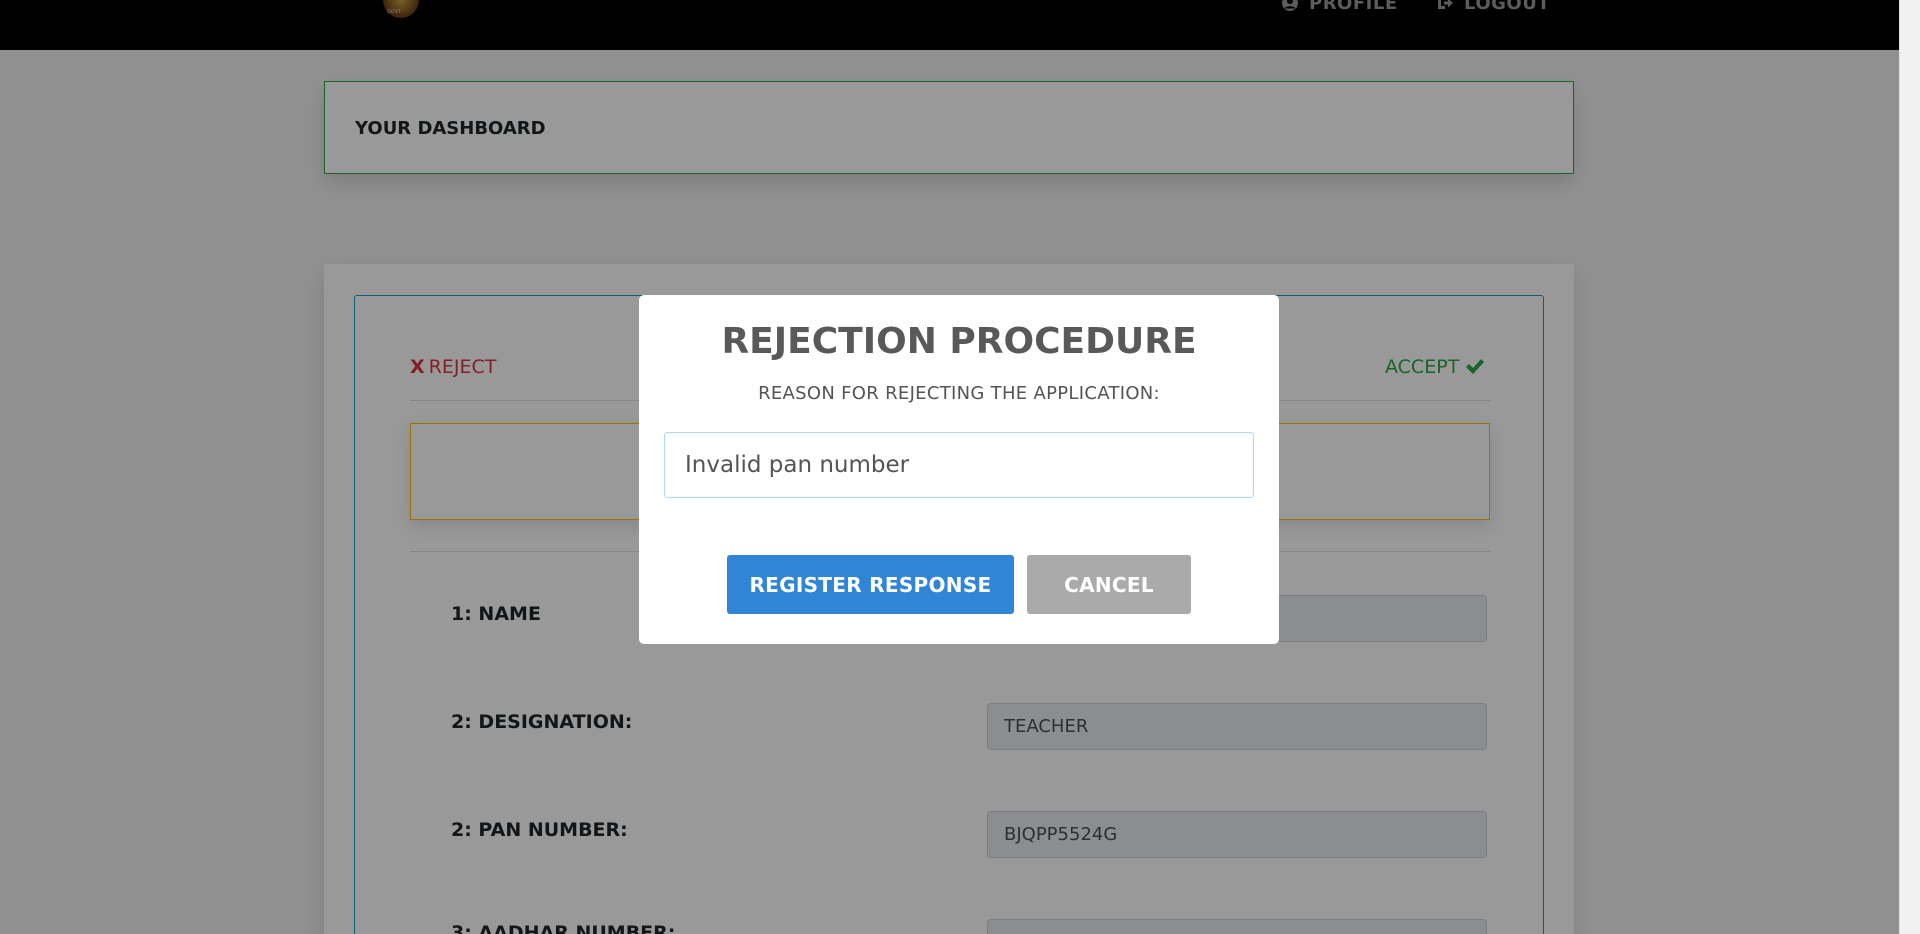 The height and width of the screenshot is (934, 1920). Describe the element at coordinates (959, 341) in the screenshot. I see `modal-title: REJECTION PROCEDURE` at that location.